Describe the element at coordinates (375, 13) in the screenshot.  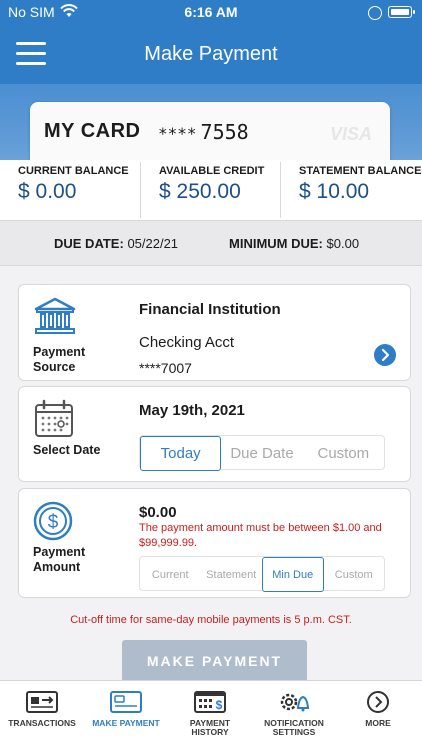
I see `lock-rotation-icon` at that location.